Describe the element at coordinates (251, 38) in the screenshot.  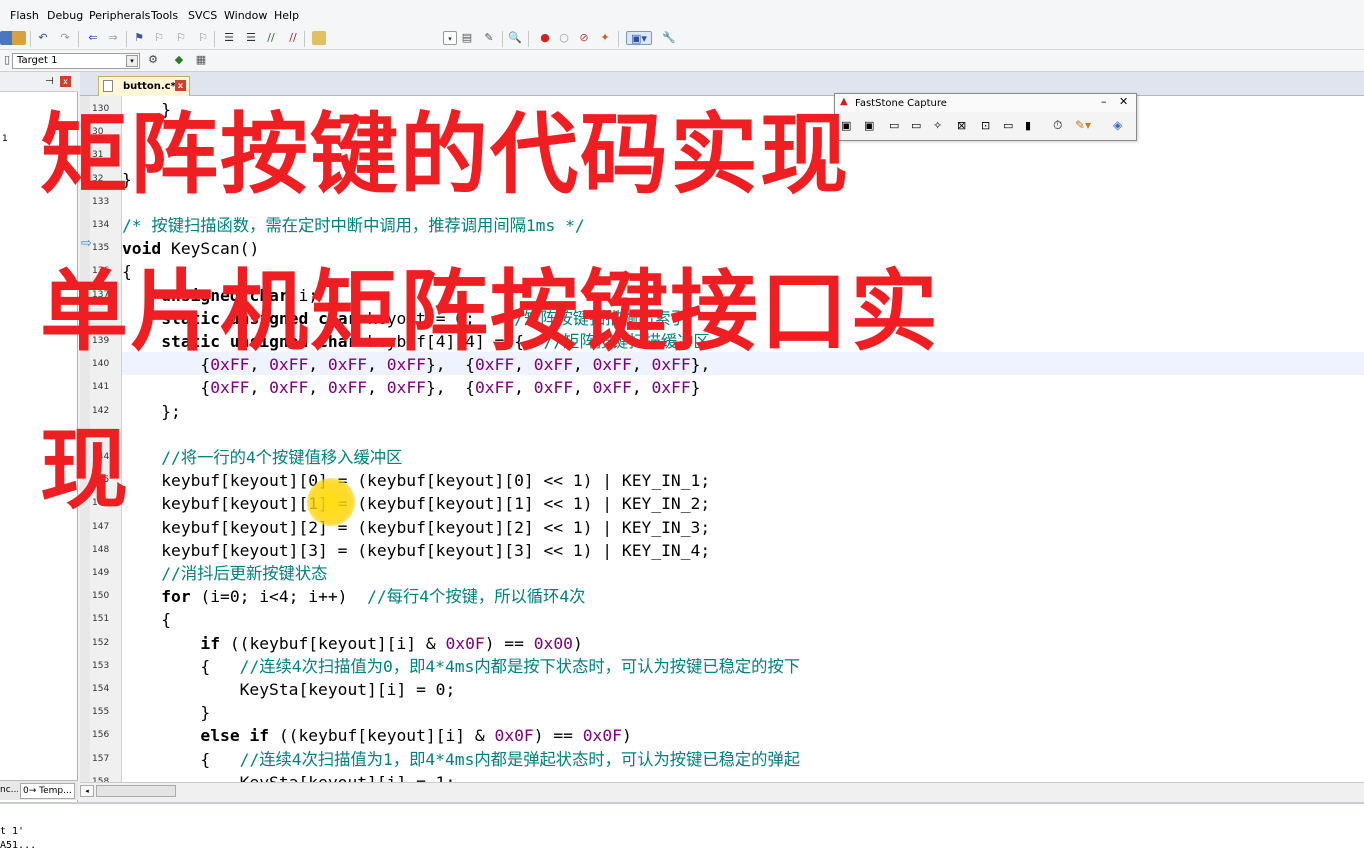
I see `unindent-icon: ☰` at that location.